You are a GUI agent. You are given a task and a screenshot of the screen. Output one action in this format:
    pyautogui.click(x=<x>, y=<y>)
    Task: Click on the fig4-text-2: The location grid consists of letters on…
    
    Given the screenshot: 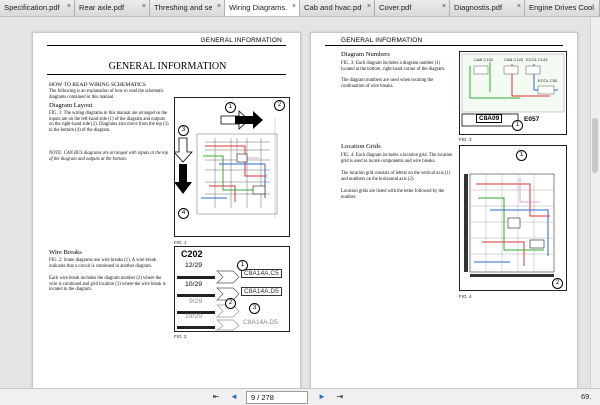 What is the action you would take?
    pyautogui.click(x=398, y=176)
    